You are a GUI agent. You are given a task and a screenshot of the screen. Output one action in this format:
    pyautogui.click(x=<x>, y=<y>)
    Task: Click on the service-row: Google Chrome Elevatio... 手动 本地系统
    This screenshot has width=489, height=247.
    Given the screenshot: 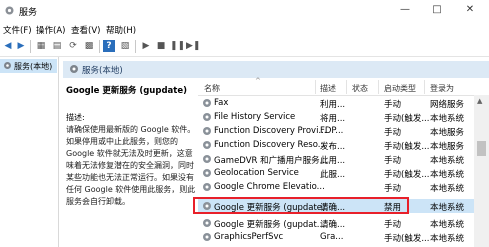 What is the action you would take?
    pyautogui.click(x=336, y=187)
    